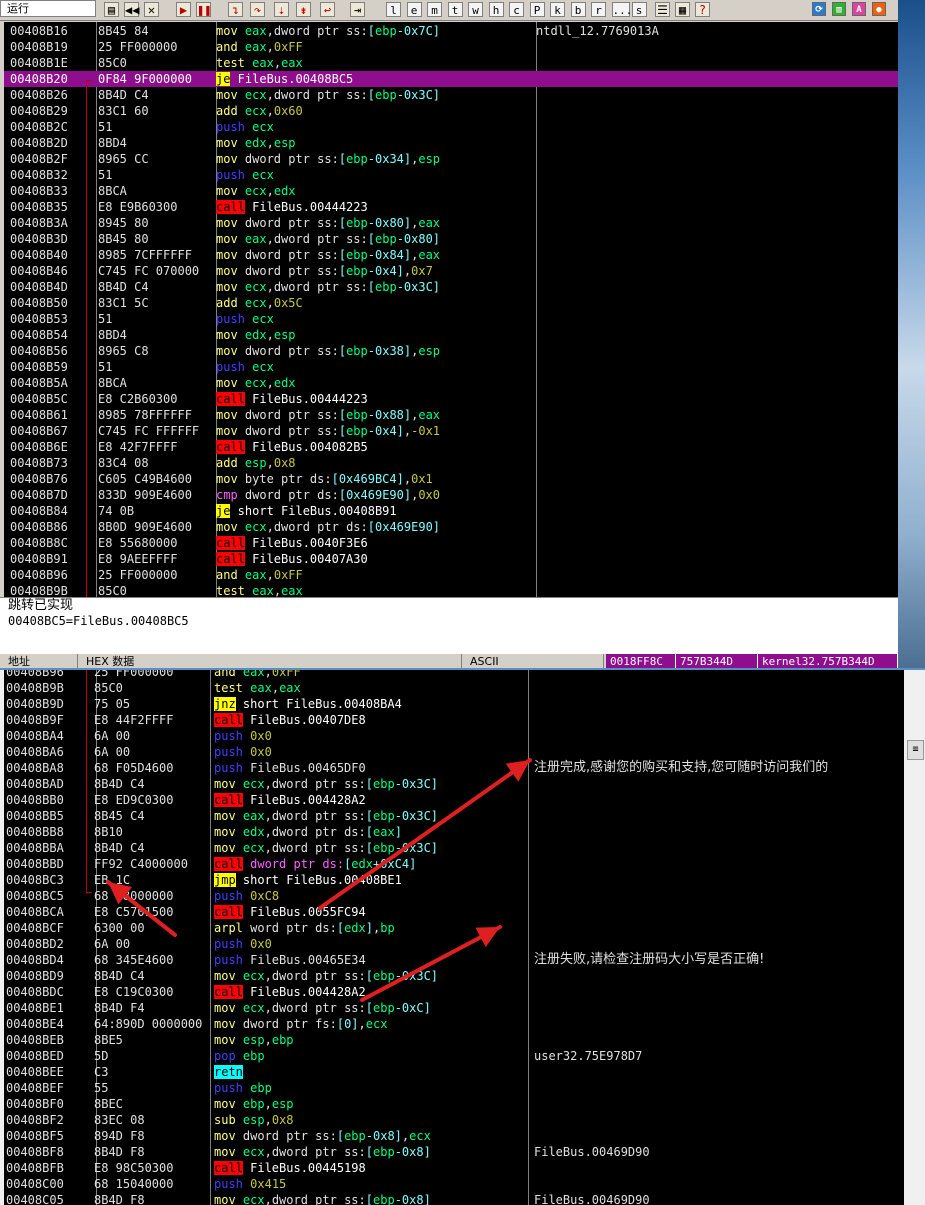 This screenshot has height=1205, width=925. I want to click on disasm-row: 00408B84 74 0B je short FileBus.00408B91, so click(451, 511).